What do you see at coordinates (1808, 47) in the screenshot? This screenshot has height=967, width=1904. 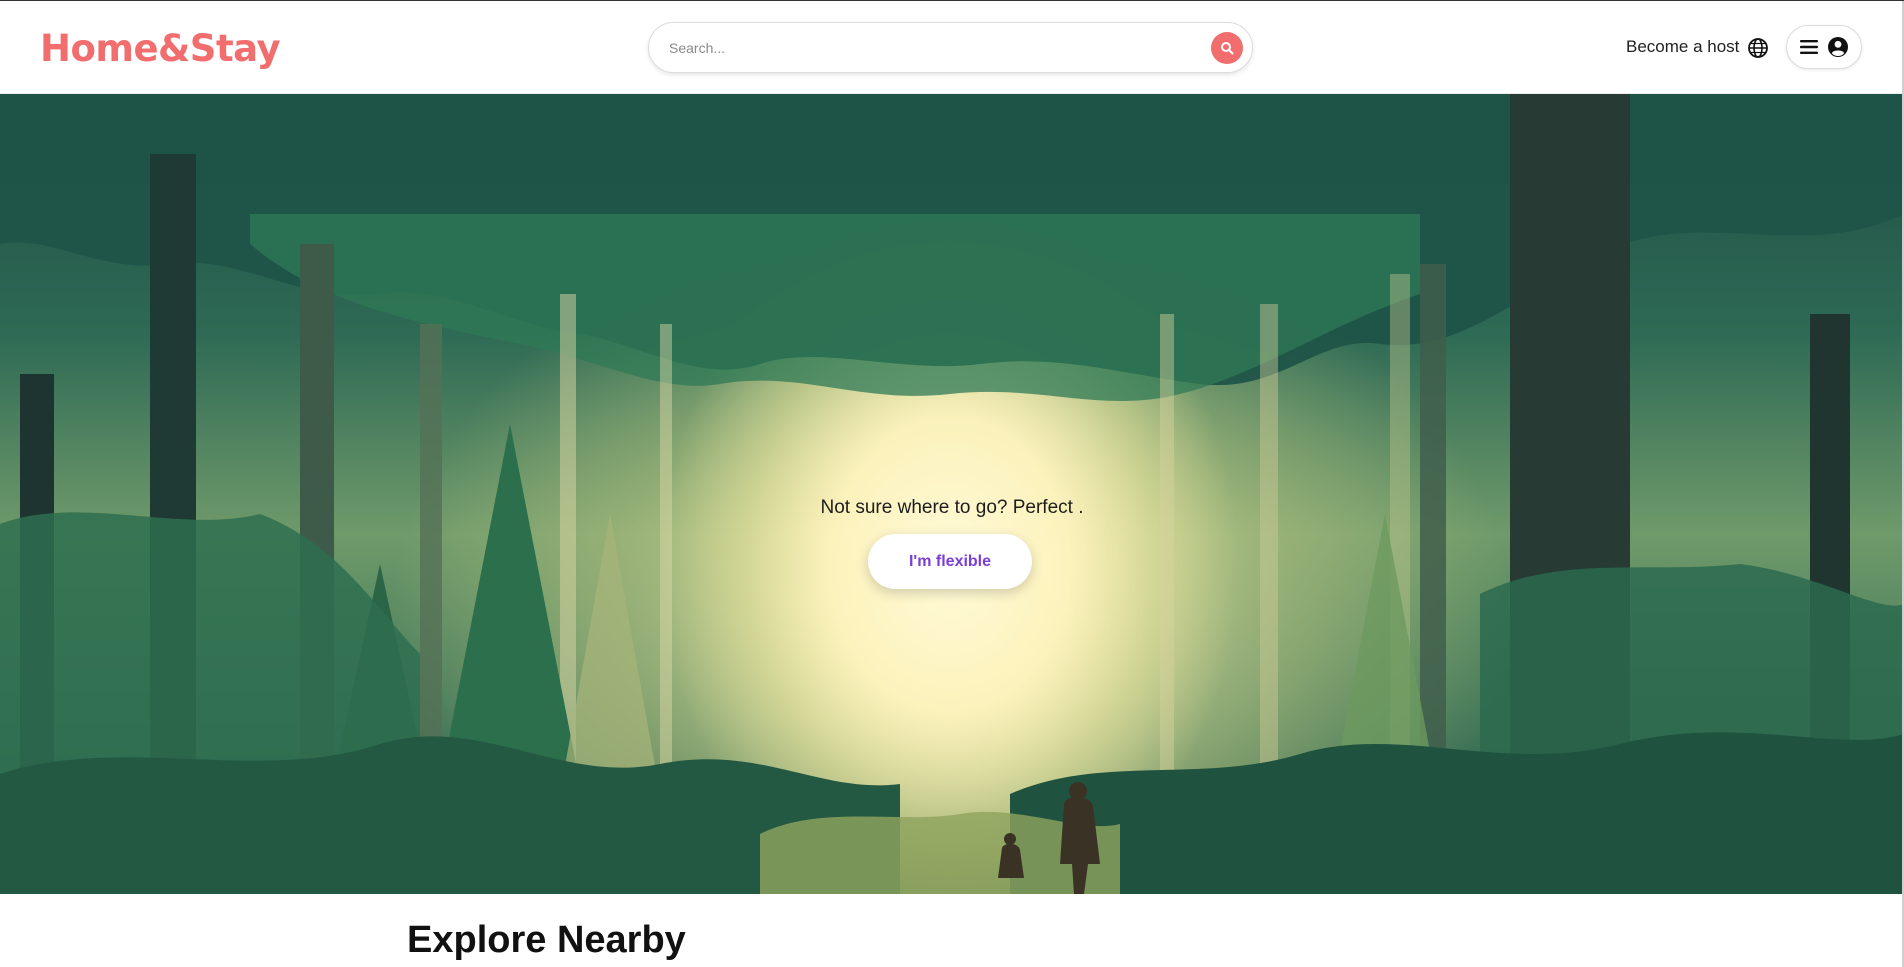 I see `hamburger-menu-icon` at bounding box center [1808, 47].